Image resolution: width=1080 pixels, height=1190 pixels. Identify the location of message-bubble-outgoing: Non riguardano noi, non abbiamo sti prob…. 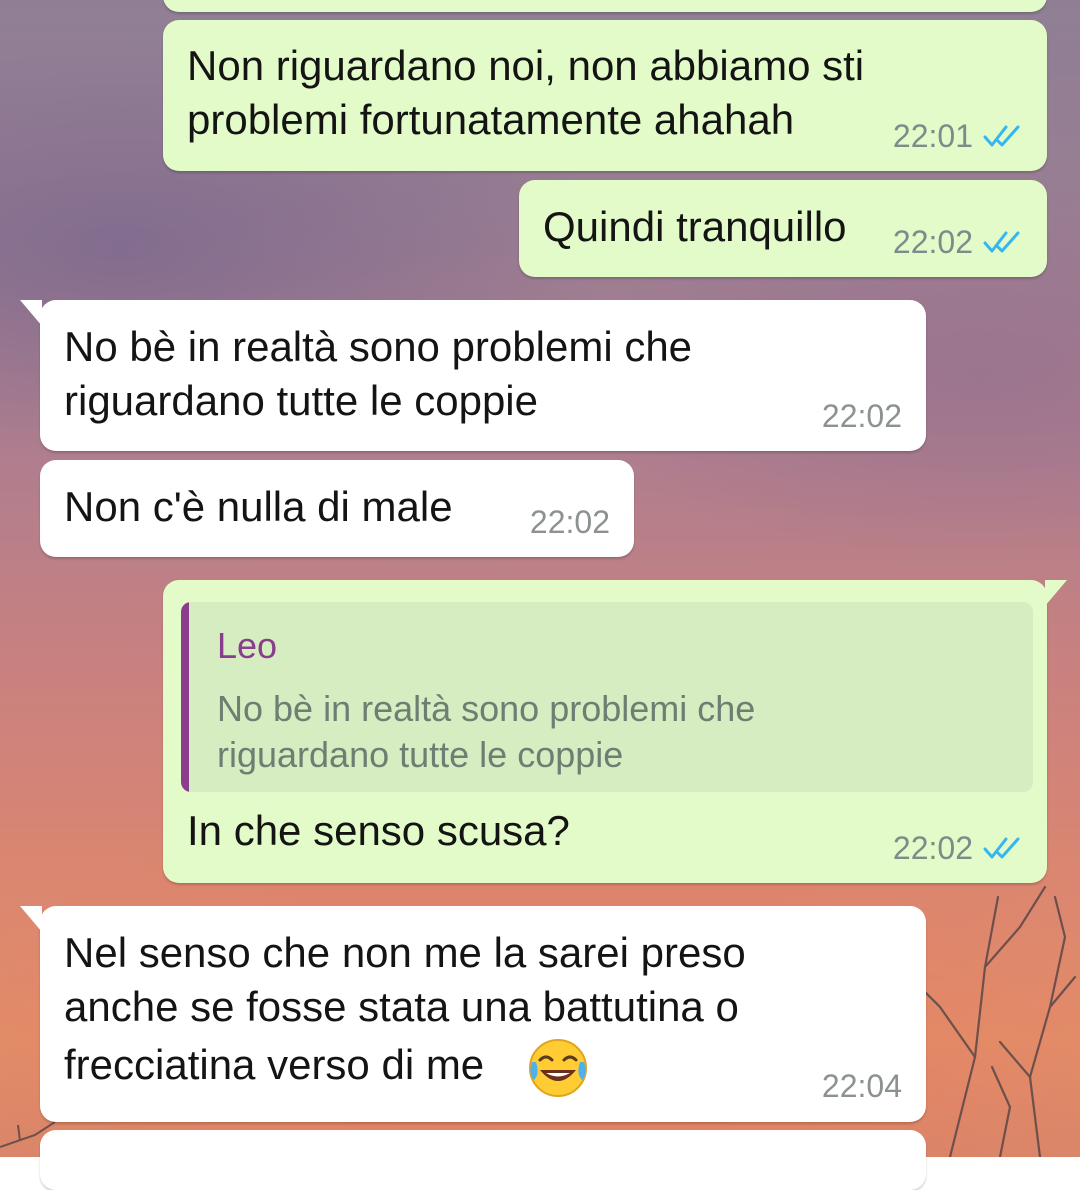
(605, 95).